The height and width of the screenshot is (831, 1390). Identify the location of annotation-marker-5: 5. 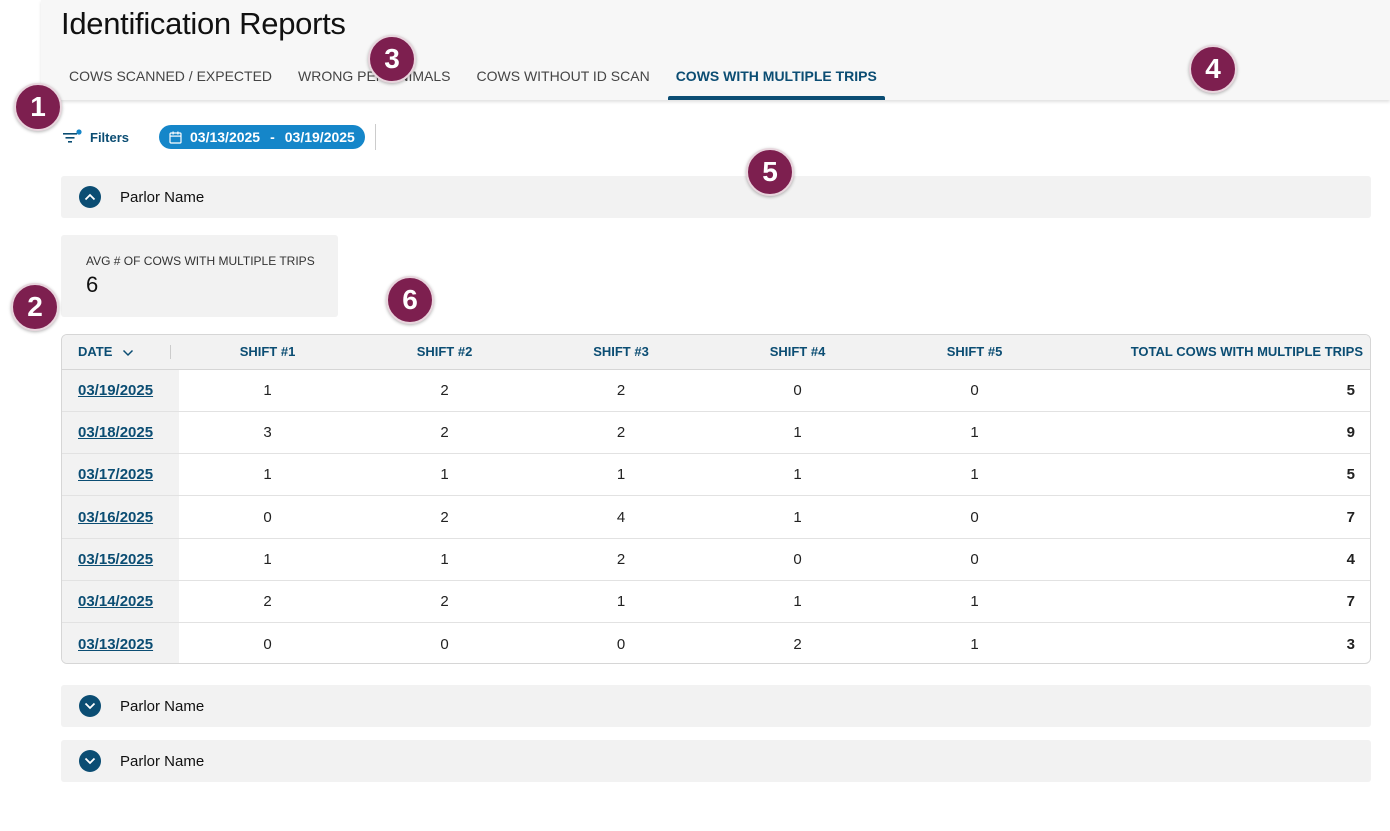
(770, 172).